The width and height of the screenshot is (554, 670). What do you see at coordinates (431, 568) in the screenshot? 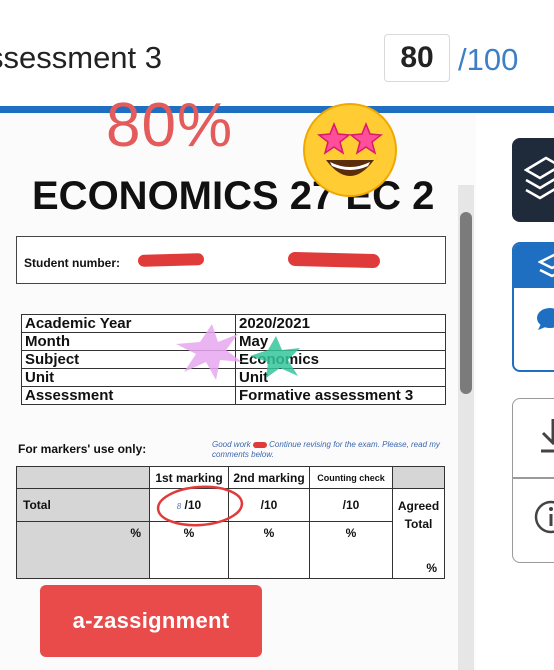
I see `agreed-percent: %` at bounding box center [431, 568].